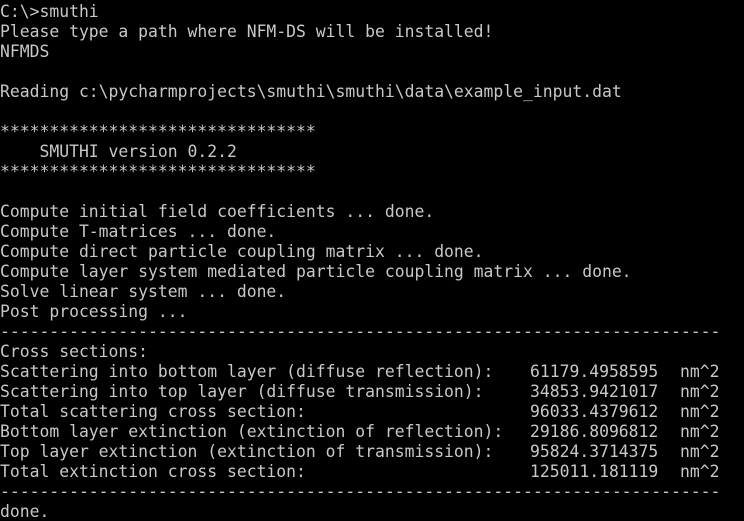 The image size is (744, 521). What do you see at coordinates (118, 151) in the screenshot?
I see `banner-version: SMUTHI version 0.2.2` at bounding box center [118, 151].